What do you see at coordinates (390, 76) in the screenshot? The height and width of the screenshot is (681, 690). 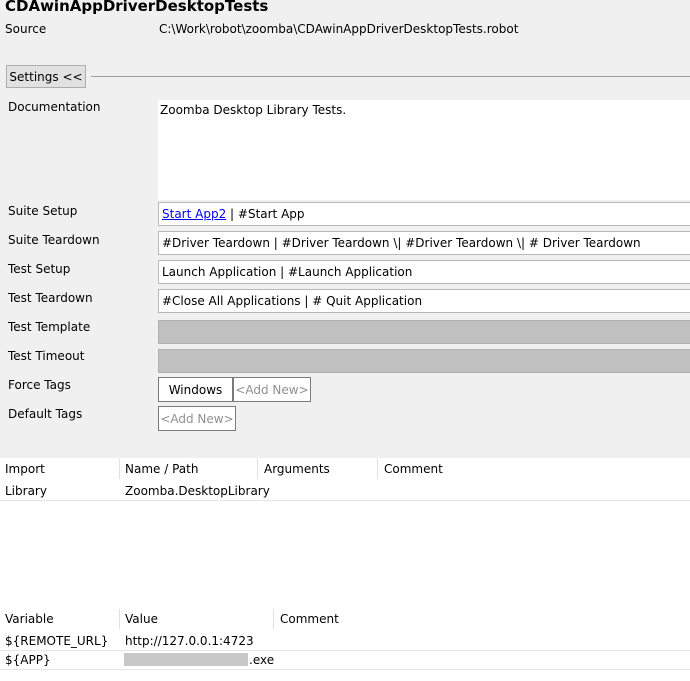 I see `settings-divider` at bounding box center [390, 76].